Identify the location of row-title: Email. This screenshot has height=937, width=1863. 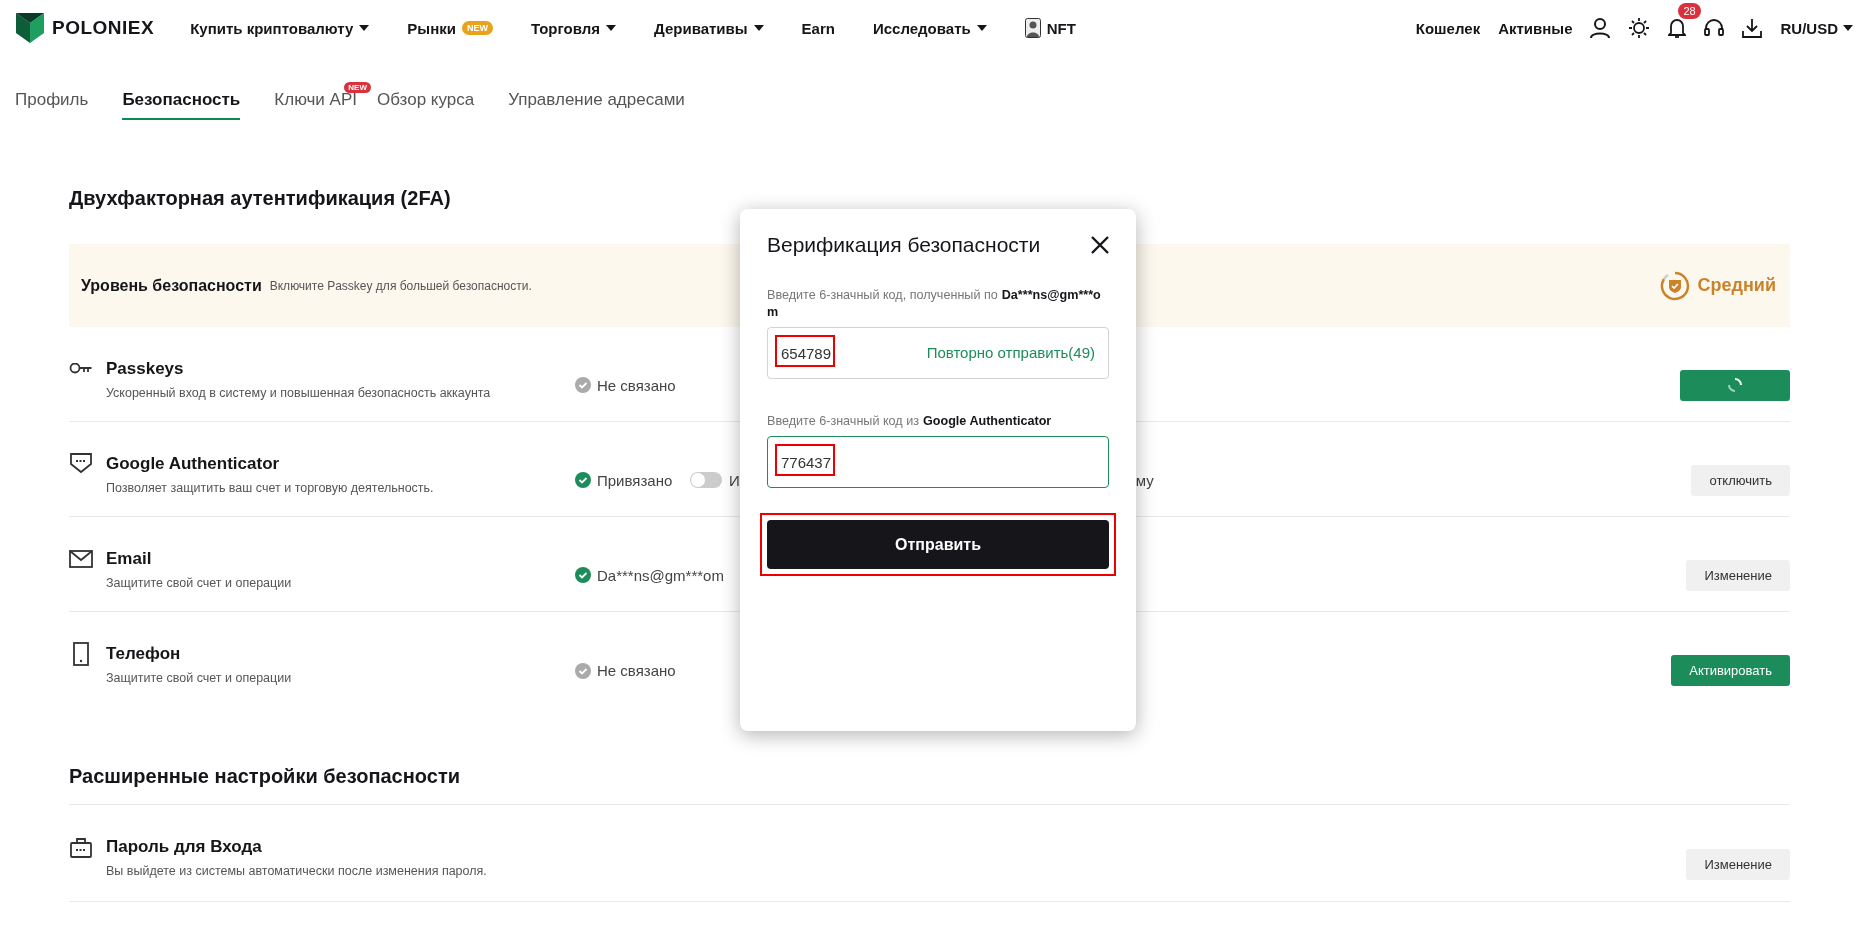
(129, 559).